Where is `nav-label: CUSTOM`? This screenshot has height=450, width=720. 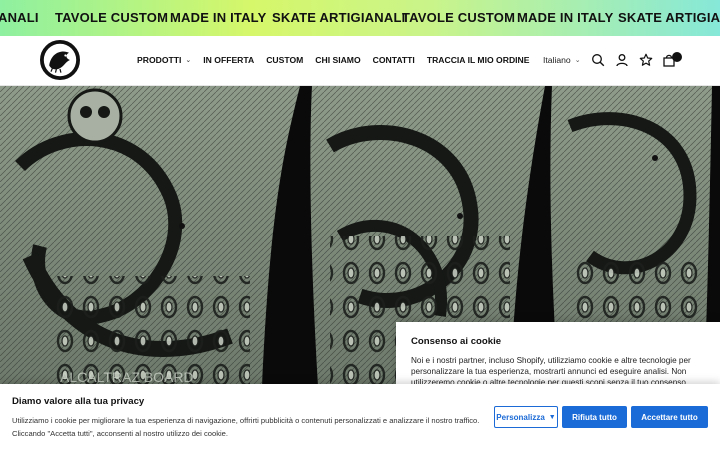
nav-label: CUSTOM is located at coordinates (285, 60).